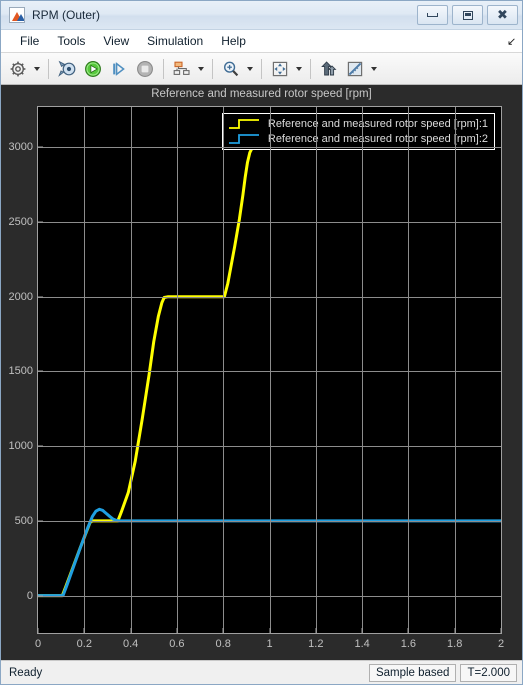 This screenshot has width=523, height=685. I want to click on close-icon: ✖, so click(502, 15).